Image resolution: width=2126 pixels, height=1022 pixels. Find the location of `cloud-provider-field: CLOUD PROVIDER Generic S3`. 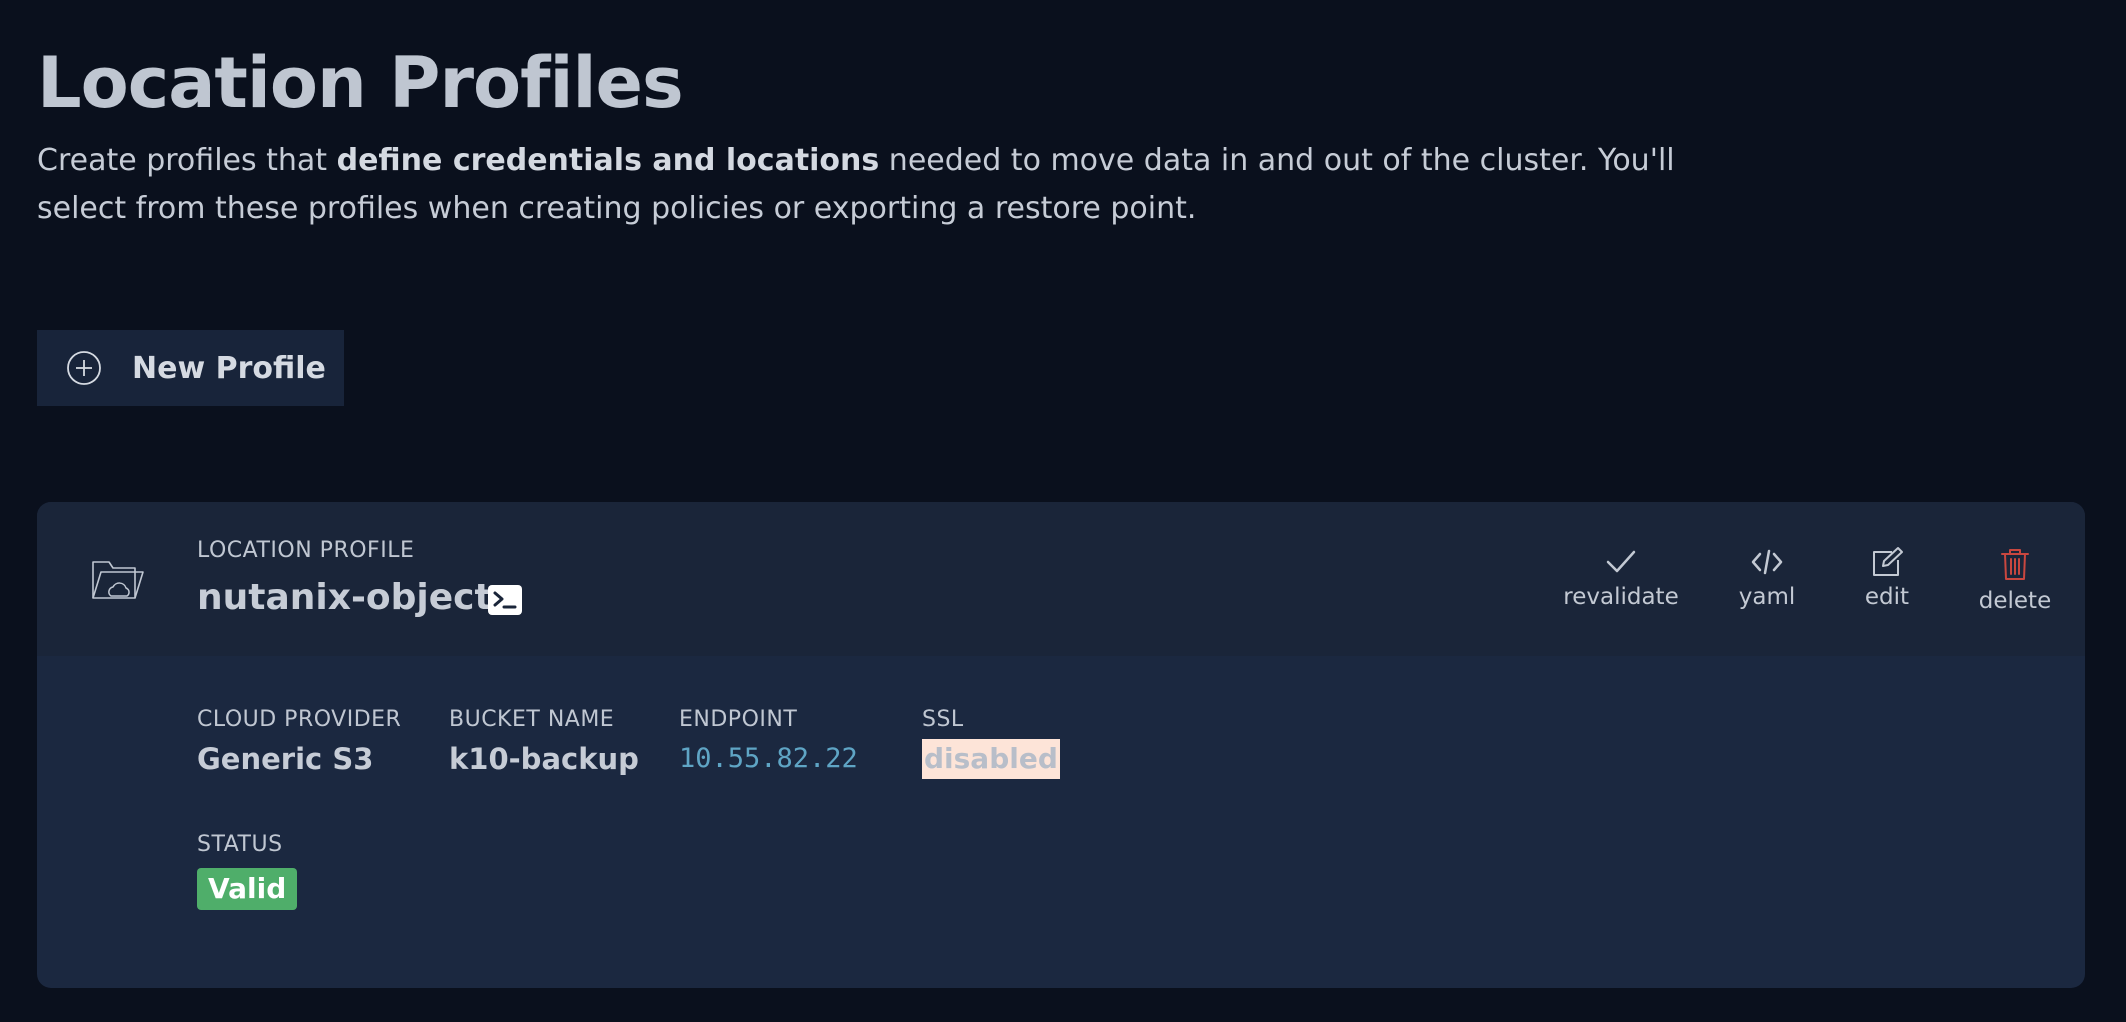

cloud-provider-field: CLOUD PROVIDER Generic S3 is located at coordinates (299, 742).